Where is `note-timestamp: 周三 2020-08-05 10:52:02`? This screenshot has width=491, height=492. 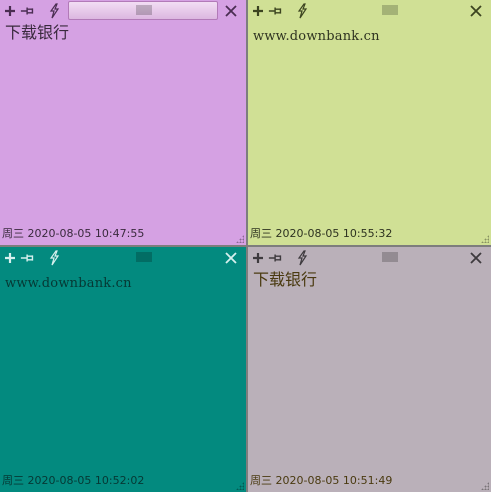
note-timestamp: 周三 2020-08-05 10:52:02 is located at coordinates (73, 480).